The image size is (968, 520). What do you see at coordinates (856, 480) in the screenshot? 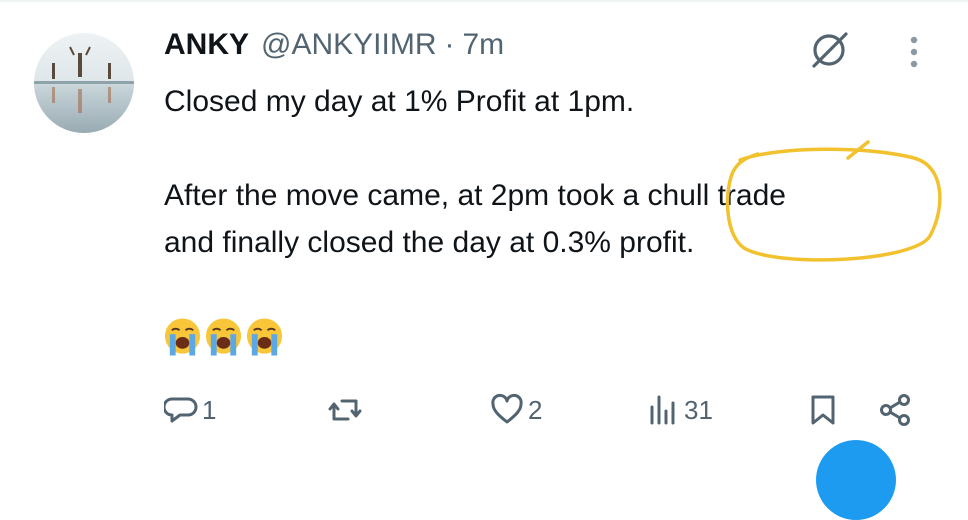
I see `compose-button` at bounding box center [856, 480].